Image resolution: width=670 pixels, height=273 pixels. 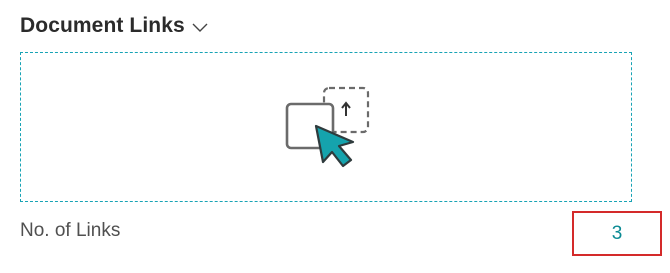 I want to click on factbox-title: Document Links, so click(x=102, y=25).